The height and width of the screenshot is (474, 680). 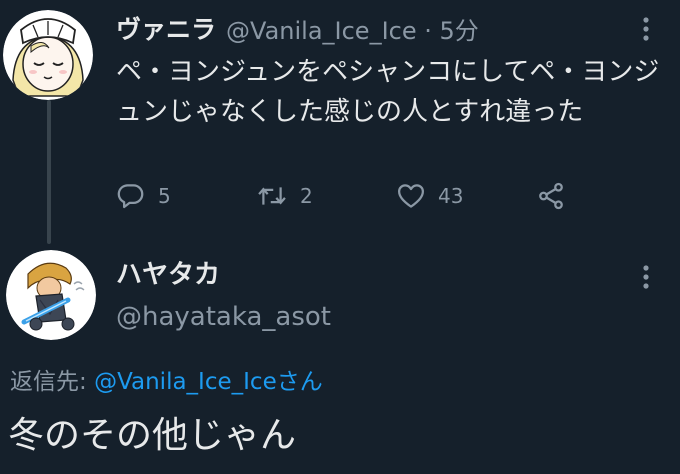 What do you see at coordinates (351, 196) in the screenshot?
I see `tweet-action-bar: 5 2 43` at bounding box center [351, 196].